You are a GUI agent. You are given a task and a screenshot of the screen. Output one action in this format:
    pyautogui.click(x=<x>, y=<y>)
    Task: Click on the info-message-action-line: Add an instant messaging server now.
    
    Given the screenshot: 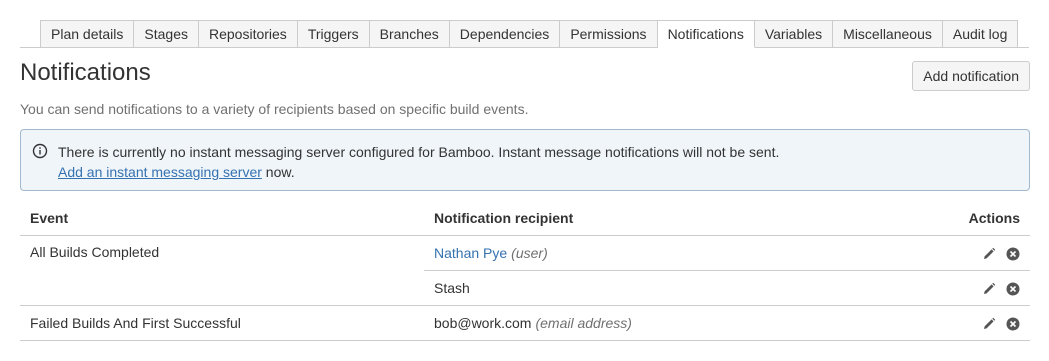 What is the action you would take?
    pyautogui.click(x=538, y=172)
    